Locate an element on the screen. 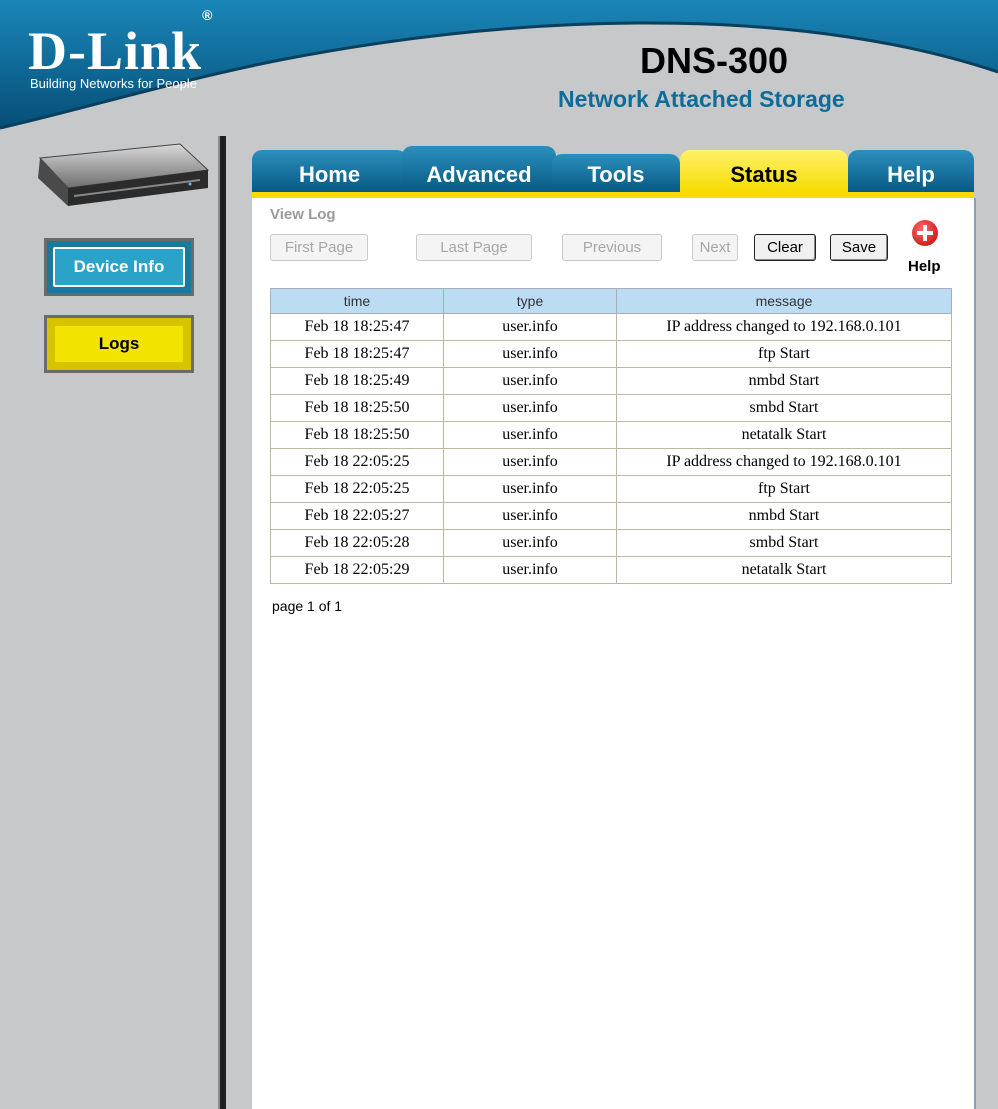 Image resolution: width=998 pixels, height=1109 pixels. tab-label: Home is located at coordinates (329, 174).